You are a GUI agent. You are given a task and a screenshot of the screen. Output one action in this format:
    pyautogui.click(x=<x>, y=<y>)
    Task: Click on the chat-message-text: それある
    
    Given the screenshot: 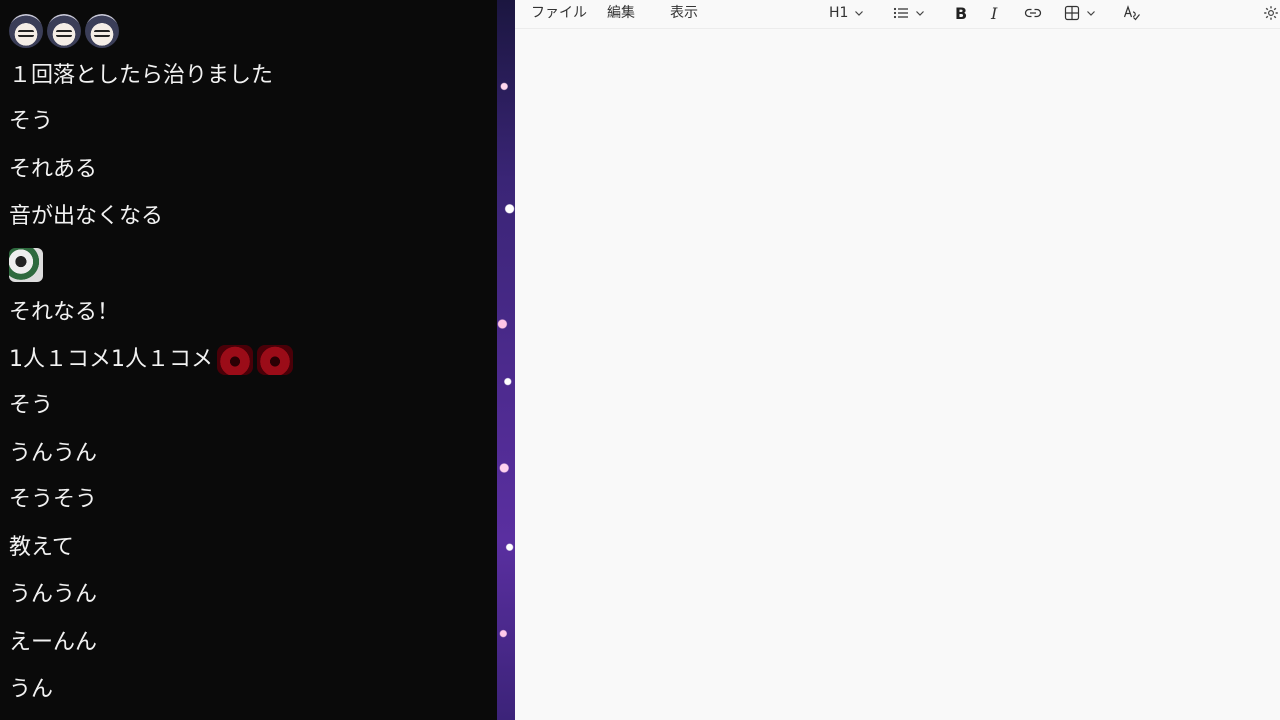 What is the action you would take?
    pyautogui.click(x=53, y=169)
    